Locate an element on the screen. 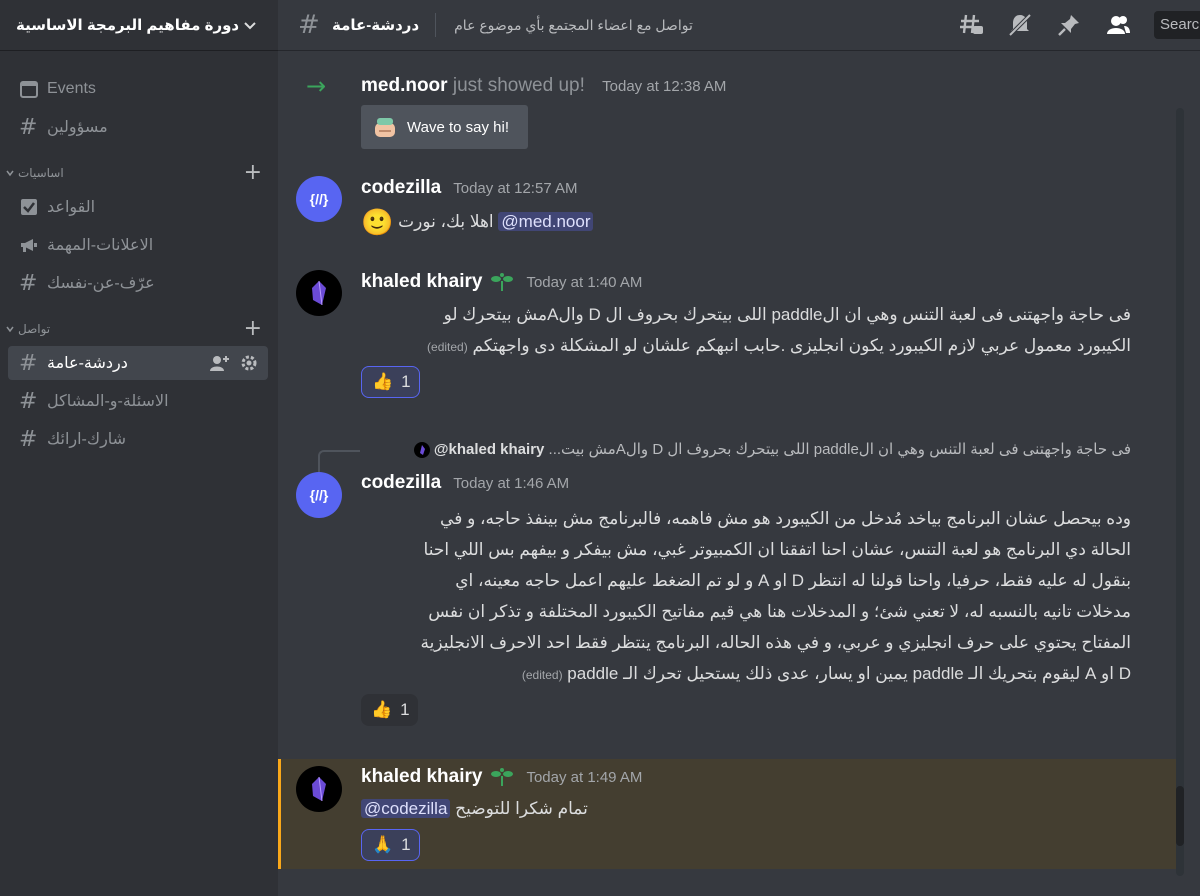  category-basics: اساسيات + is located at coordinates (139, 173).